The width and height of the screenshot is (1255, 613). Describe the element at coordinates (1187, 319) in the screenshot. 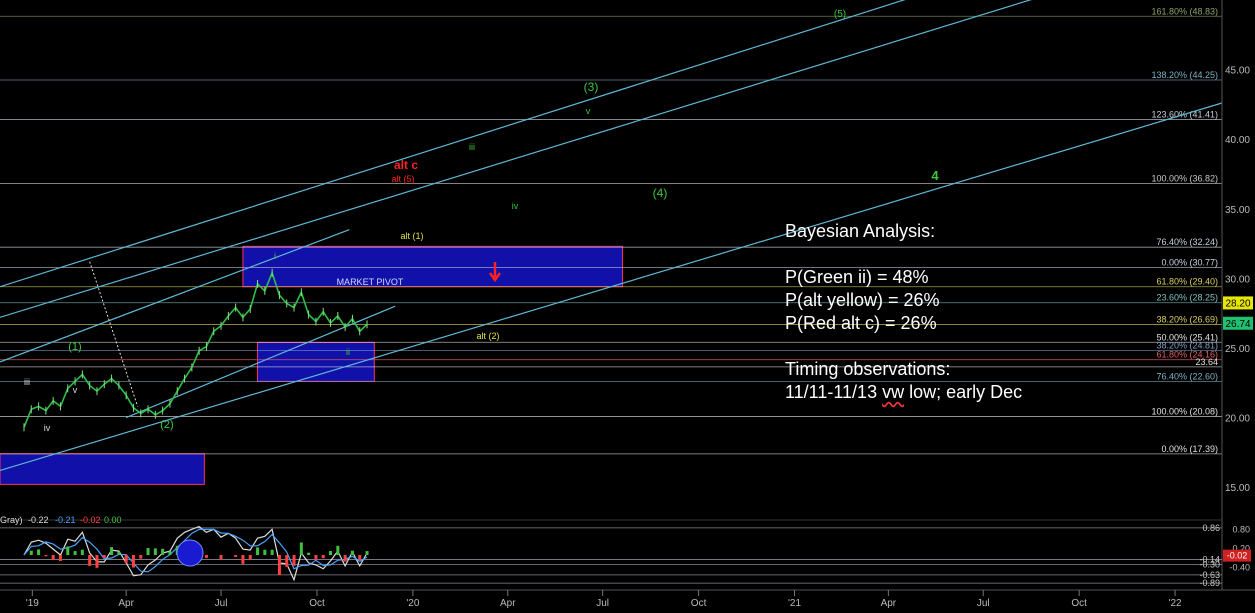

I see `fib-level-label: 38.20% (26.69)` at that location.